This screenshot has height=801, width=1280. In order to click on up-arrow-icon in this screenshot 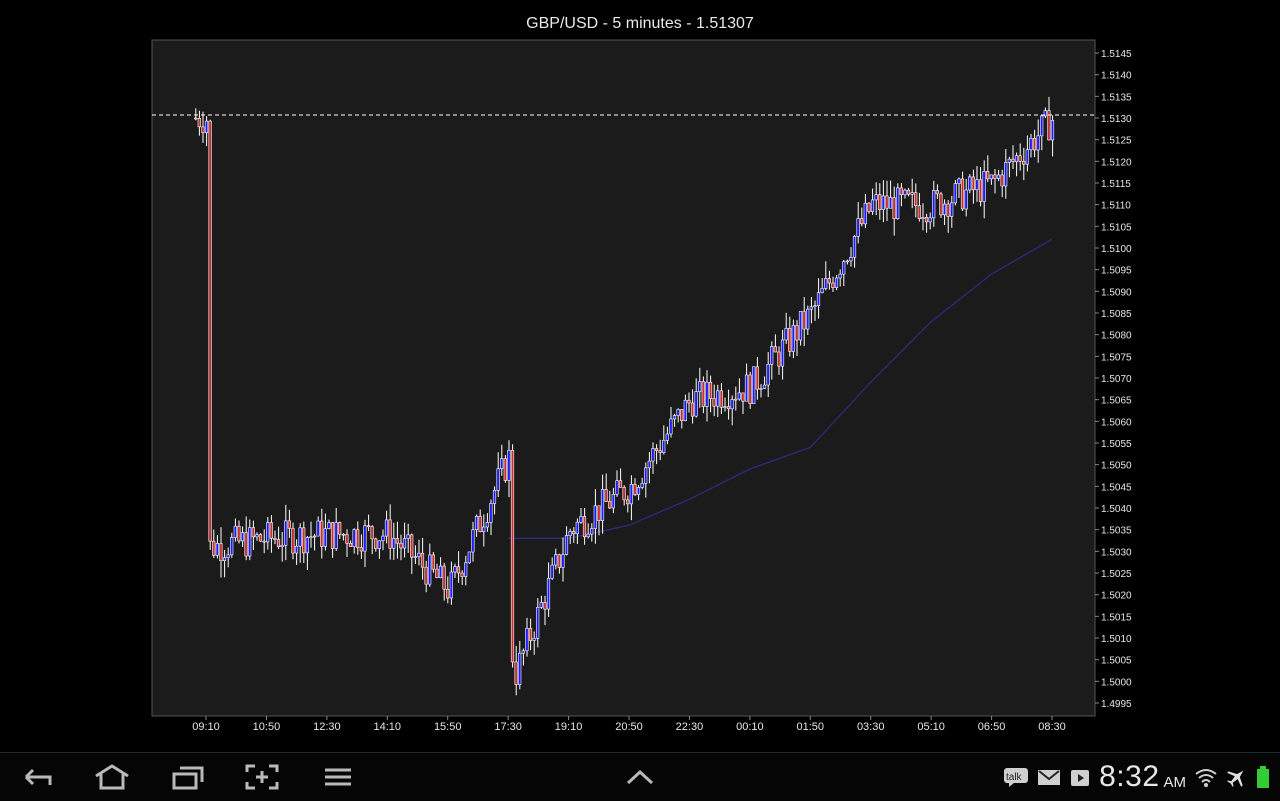, I will do `click(640, 777)`.